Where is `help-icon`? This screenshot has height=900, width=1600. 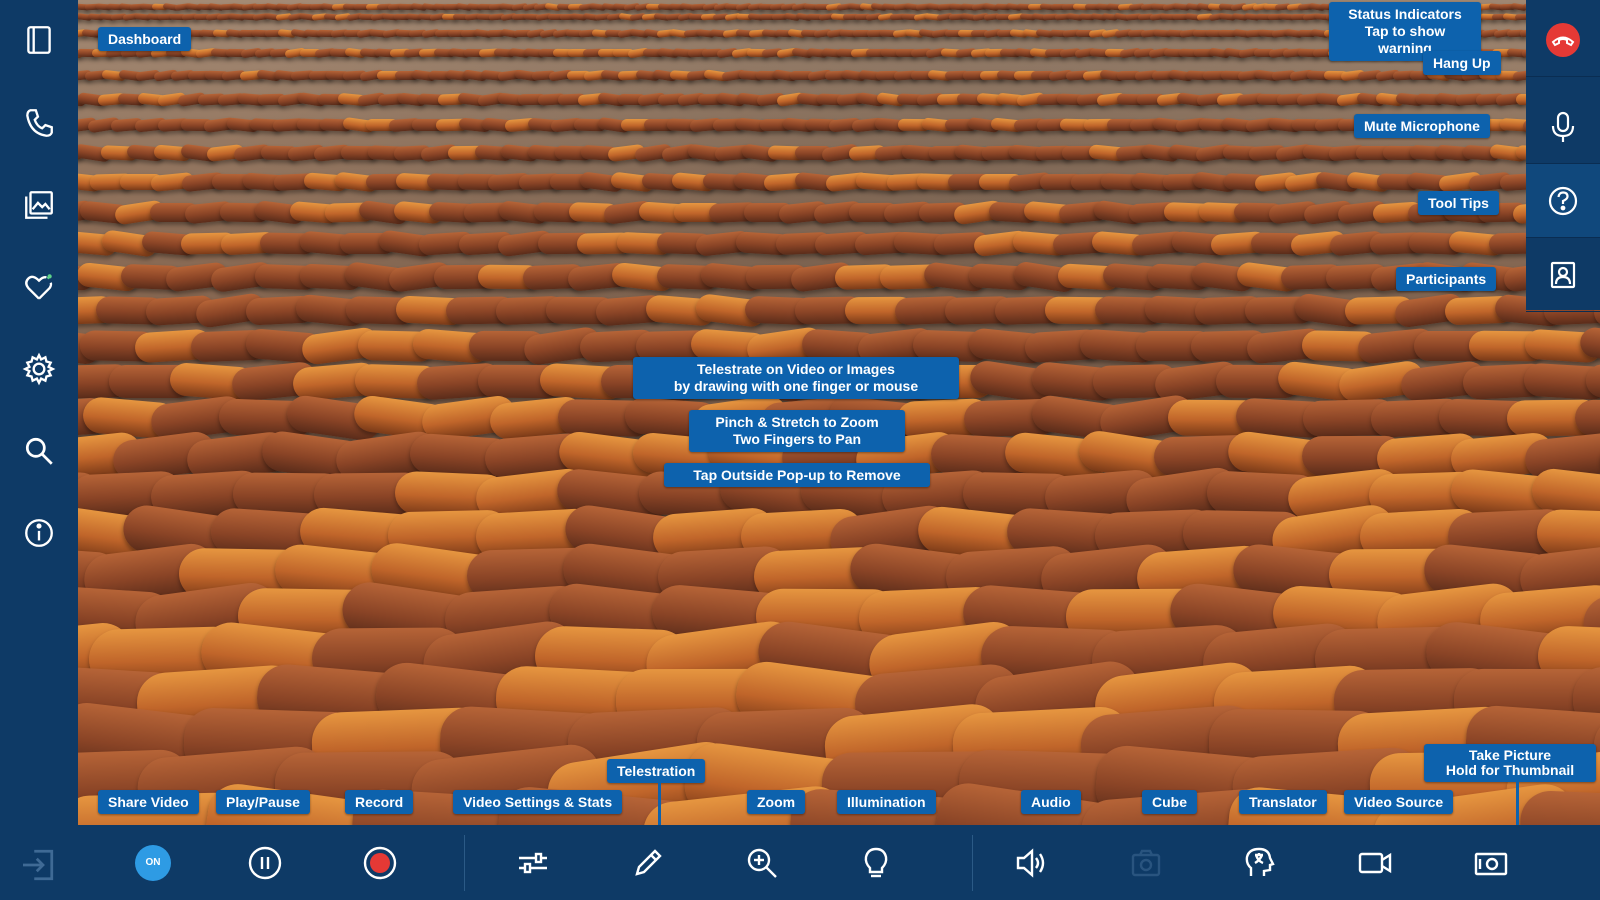
help-icon is located at coordinates (1563, 200).